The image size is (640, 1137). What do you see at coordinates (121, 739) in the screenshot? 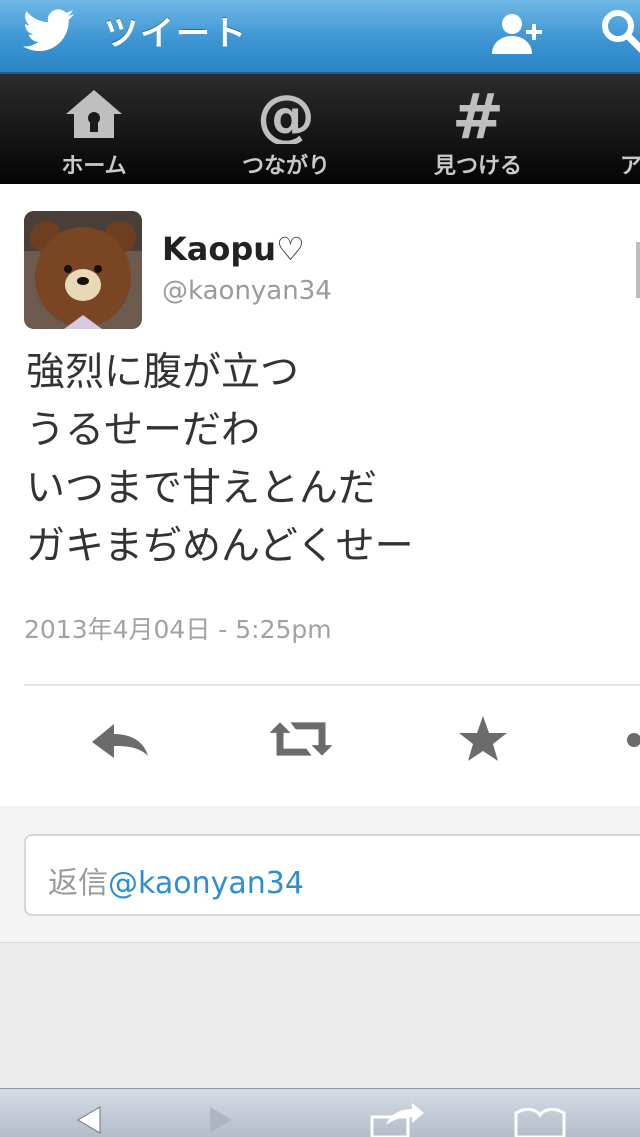
I see `reply-icon` at bounding box center [121, 739].